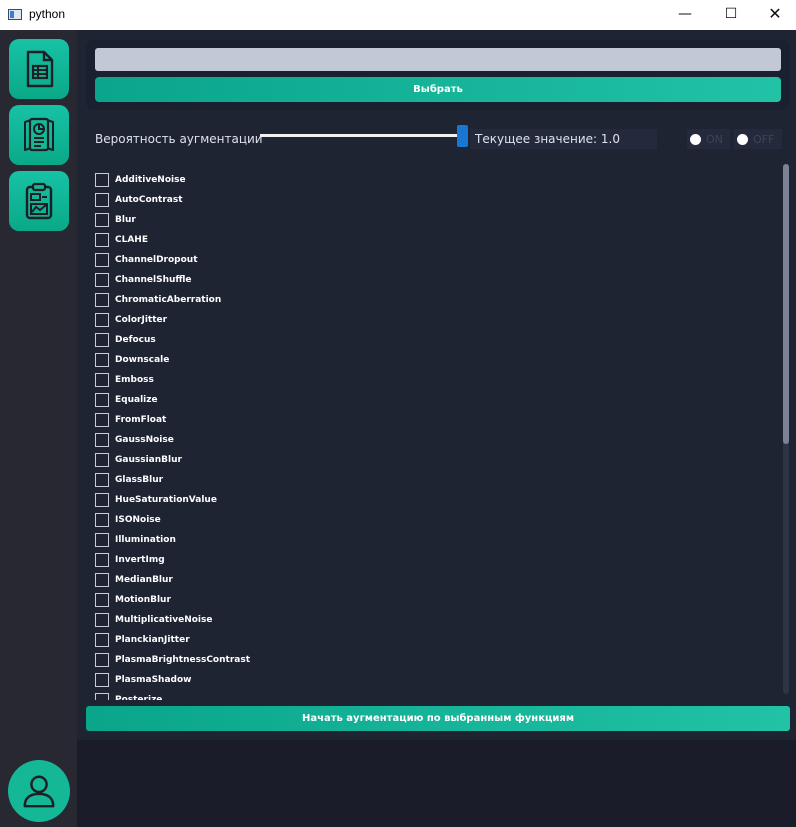 This screenshot has width=796, height=827. I want to click on radio-on: ON, so click(708, 139).